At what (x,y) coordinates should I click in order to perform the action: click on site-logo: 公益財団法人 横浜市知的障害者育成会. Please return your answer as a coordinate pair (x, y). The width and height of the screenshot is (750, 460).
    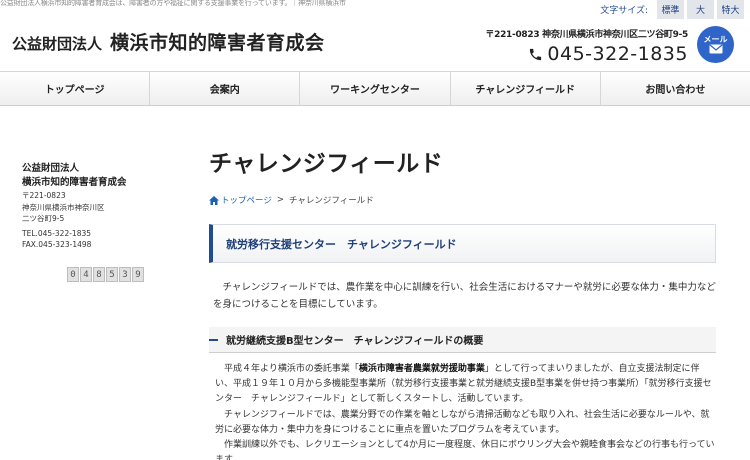
    Looking at the image, I should click on (168, 41).